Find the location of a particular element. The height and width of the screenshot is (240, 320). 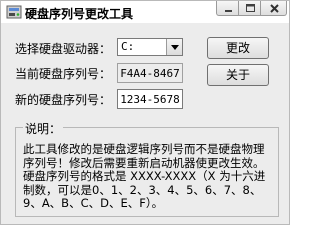

window-title: 硬盘序列号更改工具 is located at coordinates (79, 14).